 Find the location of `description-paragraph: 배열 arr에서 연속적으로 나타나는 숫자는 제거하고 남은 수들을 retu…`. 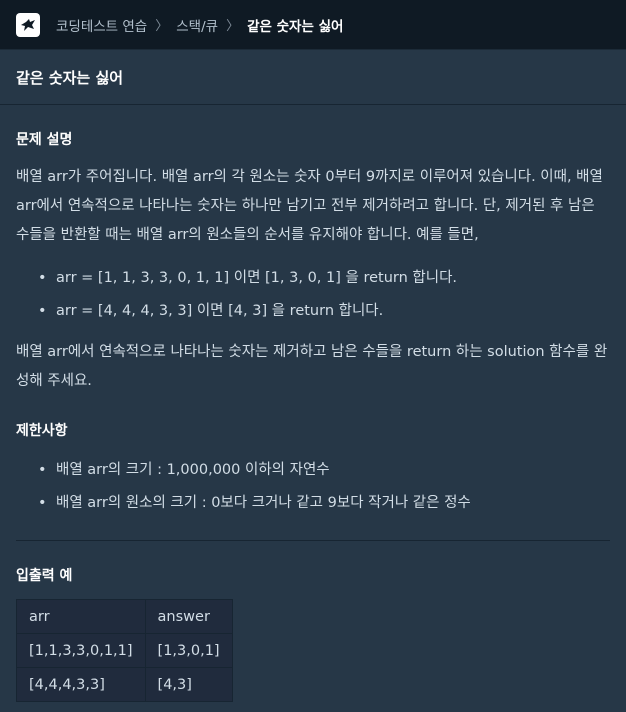

description-paragraph: 배열 arr에서 연속적으로 나타나는 숫자는 제거하고 남은 수들을 retu… is located at coordinates (312, 366).